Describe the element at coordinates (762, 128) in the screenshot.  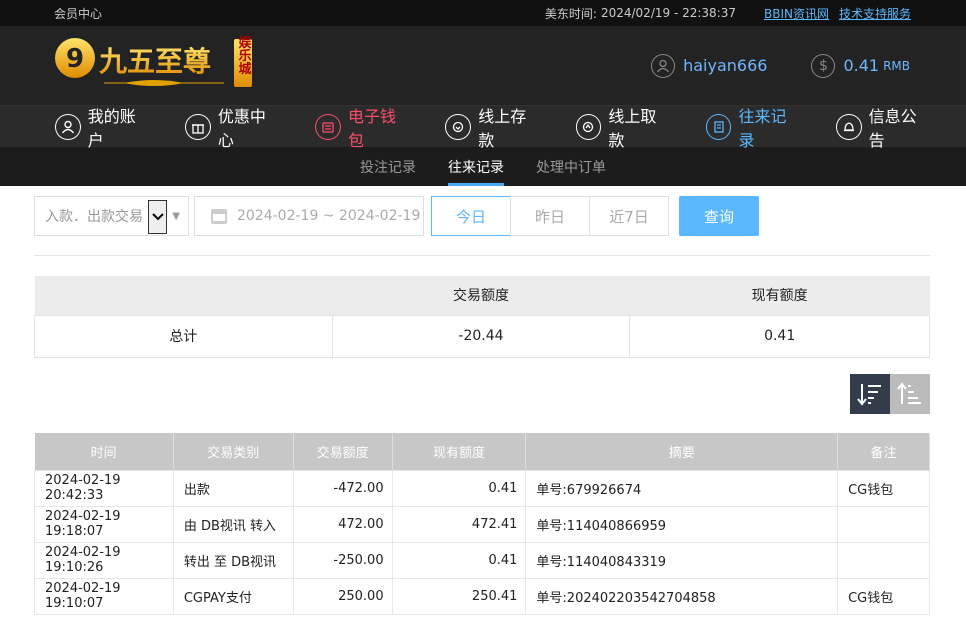
I see `nav-label: 往来记录` at that location.